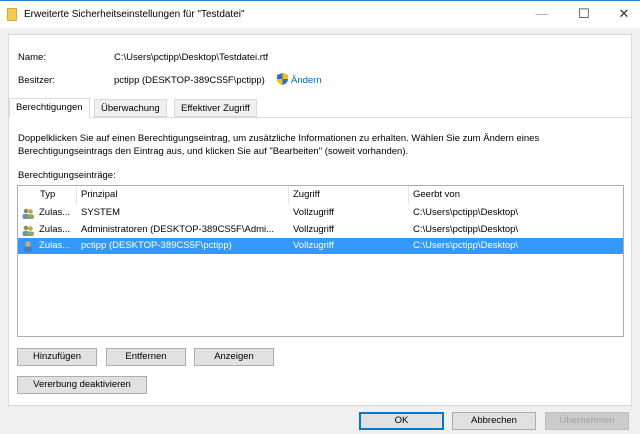 Image resolution: width=640 pixels, height=434 pixels. What do you see at coordinates (146, 357) in the screenshot?
I see `remove-button: Entfernen` at bounding box center [146, 357].